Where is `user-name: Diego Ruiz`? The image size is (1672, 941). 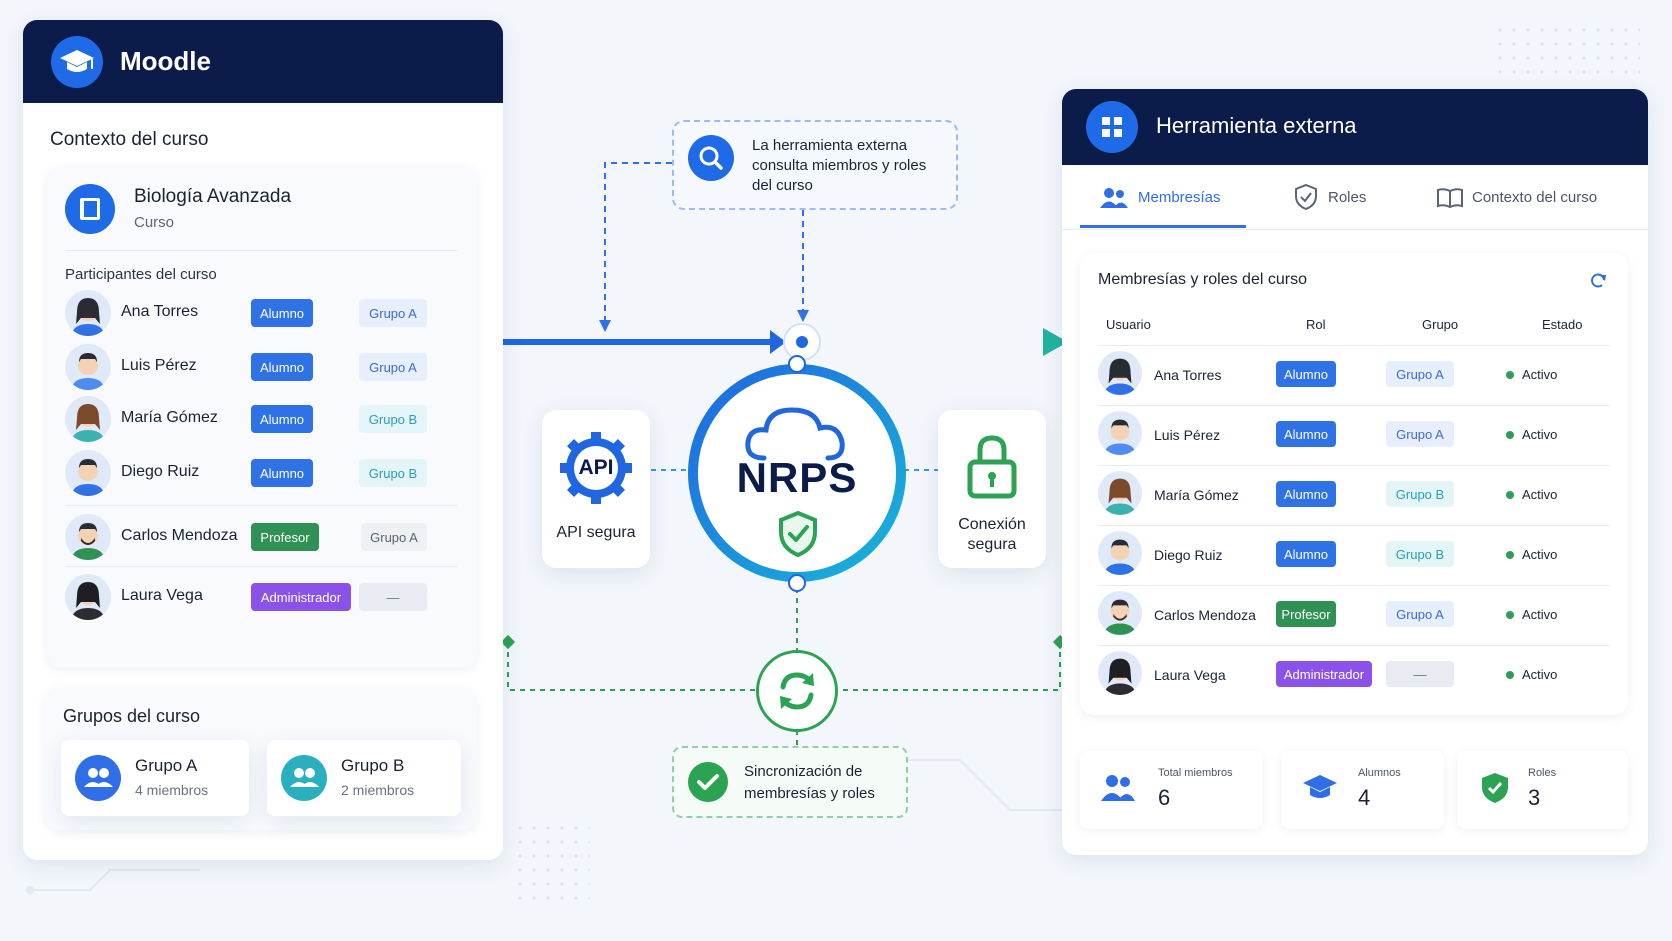 user-name: Diego Ruiz is located at coordinates (1188, 555).